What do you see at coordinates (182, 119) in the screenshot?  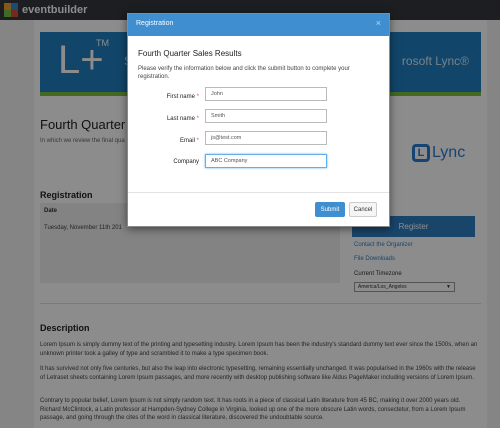 I see `last-name-label: Last name *` at bounding box center [182, 119].